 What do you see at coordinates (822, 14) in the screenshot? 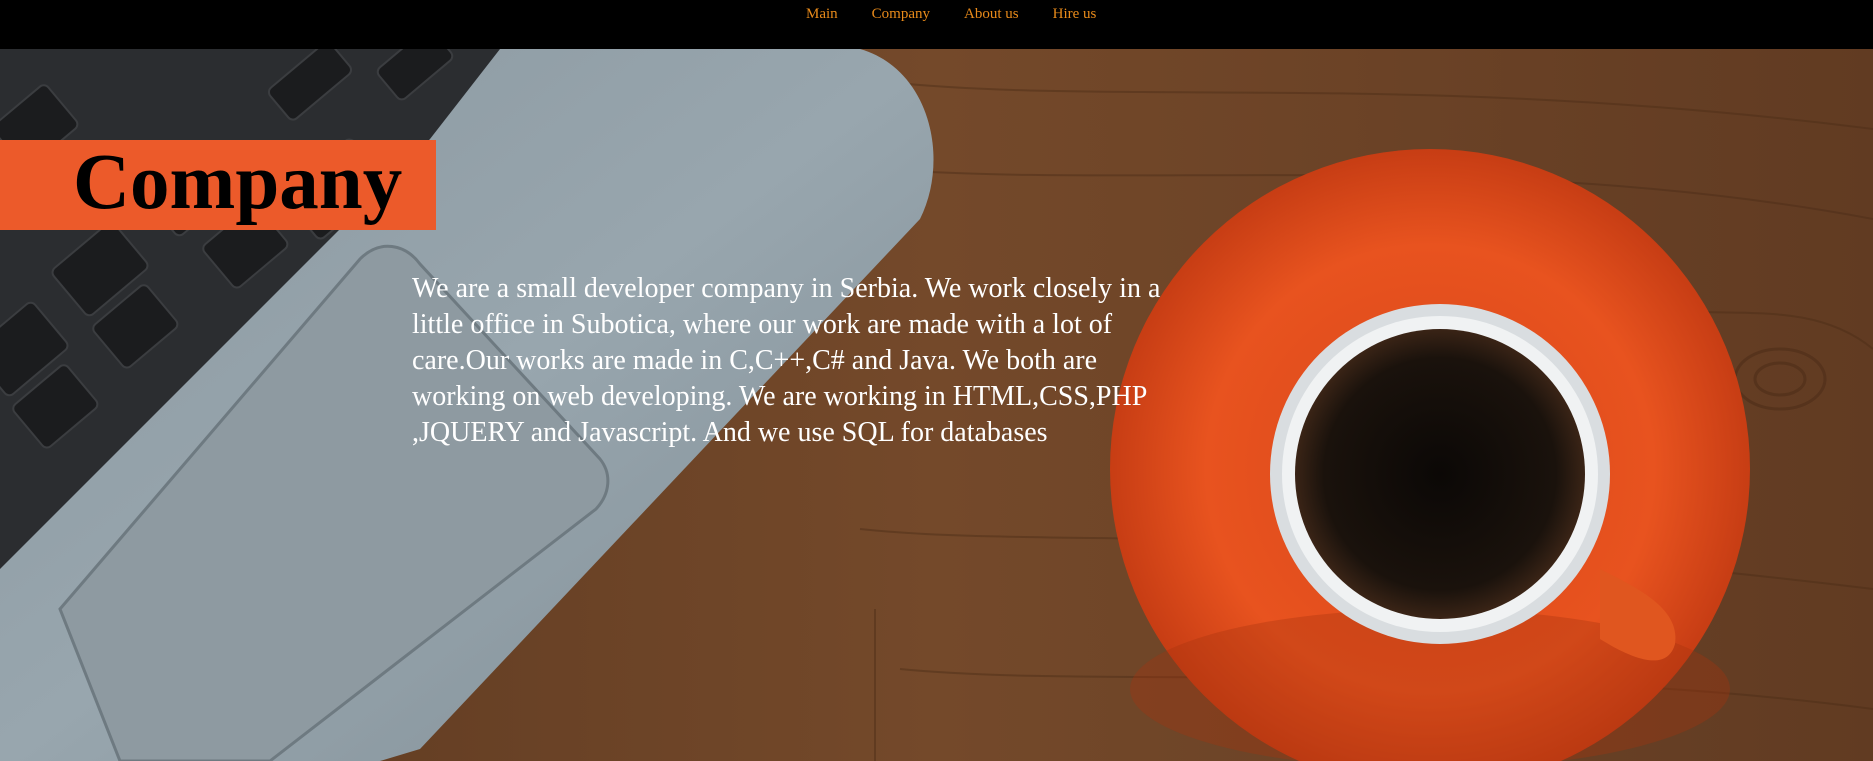
I see `nav-link-main: Main` at bounding box center [822, 14].